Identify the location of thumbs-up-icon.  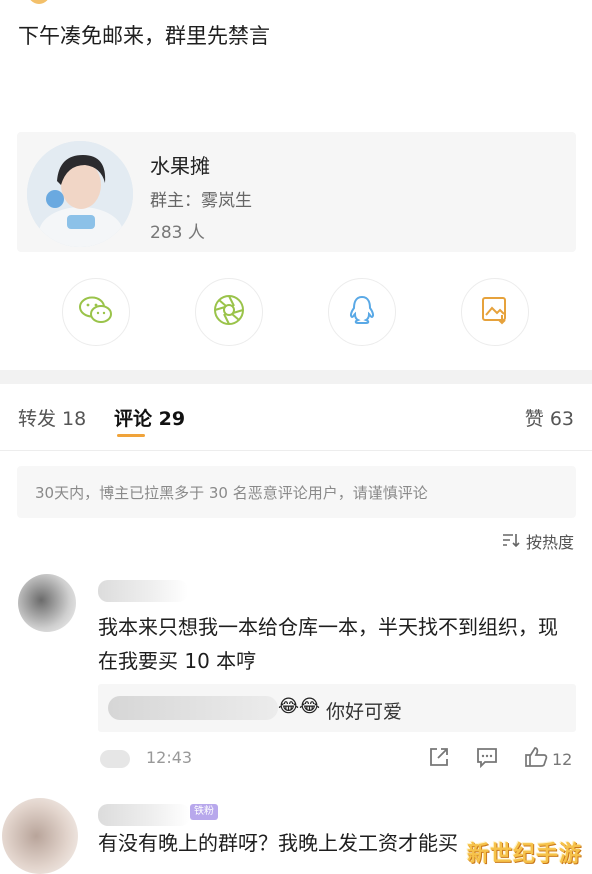
(536, 759).